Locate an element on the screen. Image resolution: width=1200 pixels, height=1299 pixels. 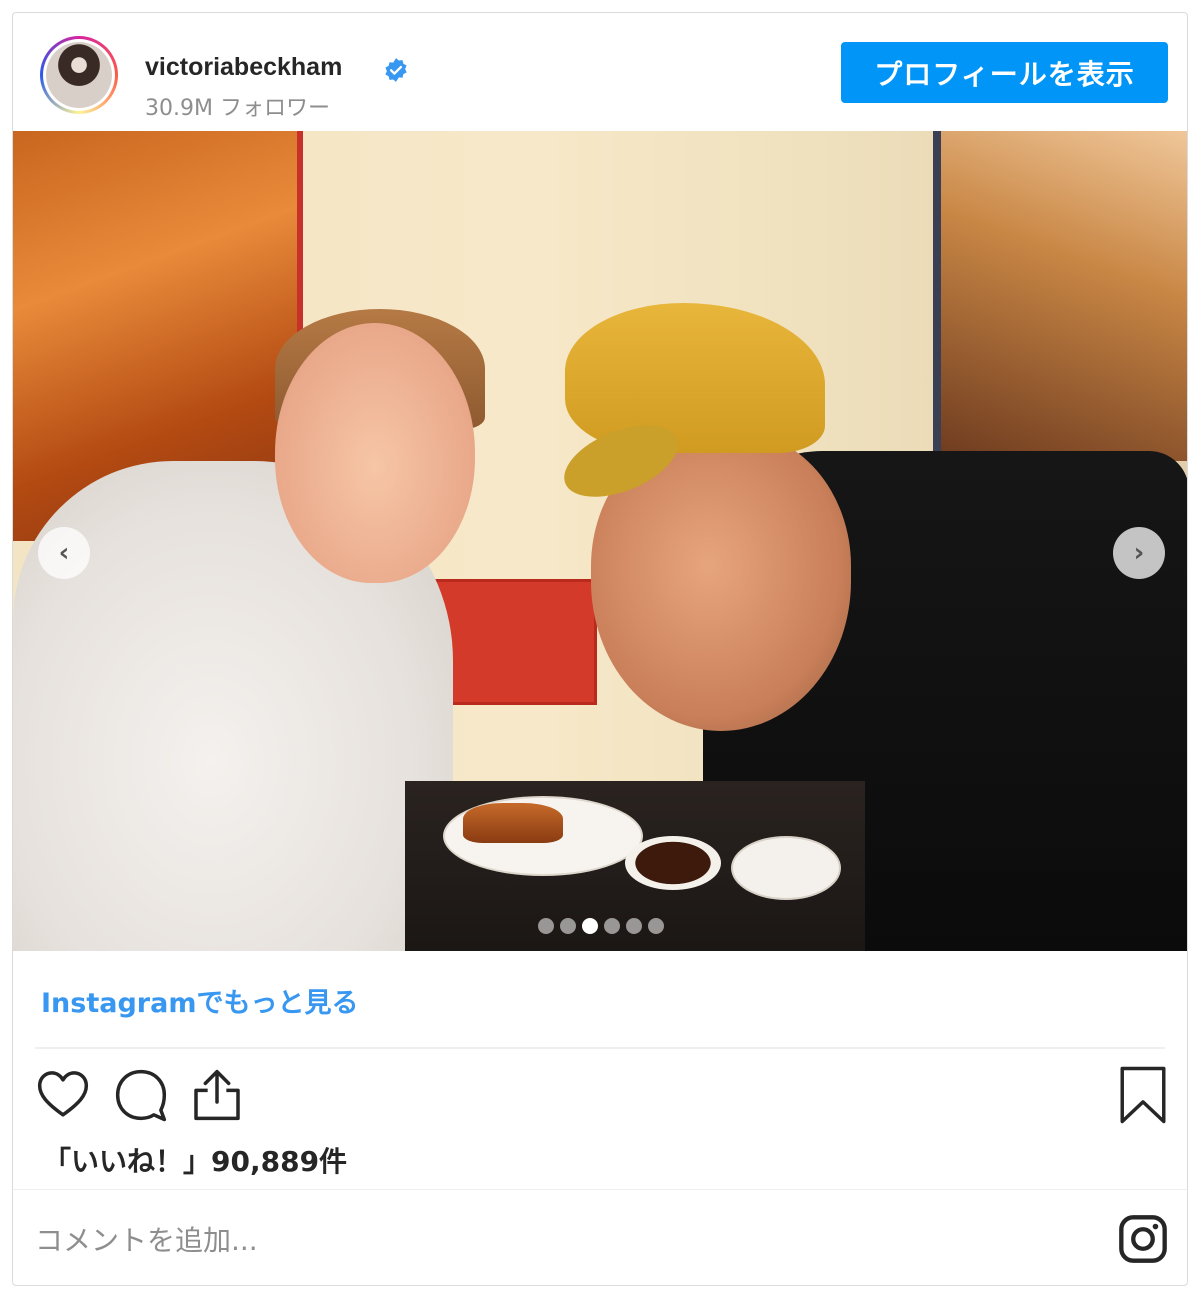
instagram-logo-icon is located at coordinates (1143, 1239).